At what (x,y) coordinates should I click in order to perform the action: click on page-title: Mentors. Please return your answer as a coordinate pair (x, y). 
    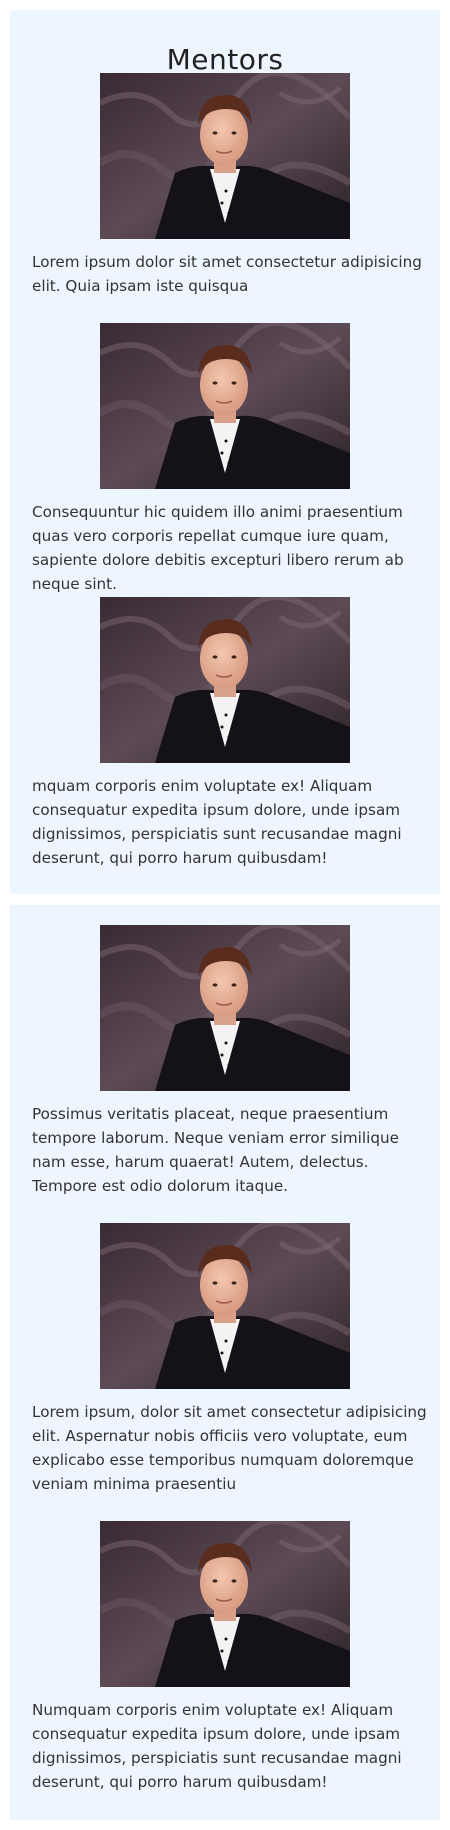
    Looking at the image, I should click on (225, 59).